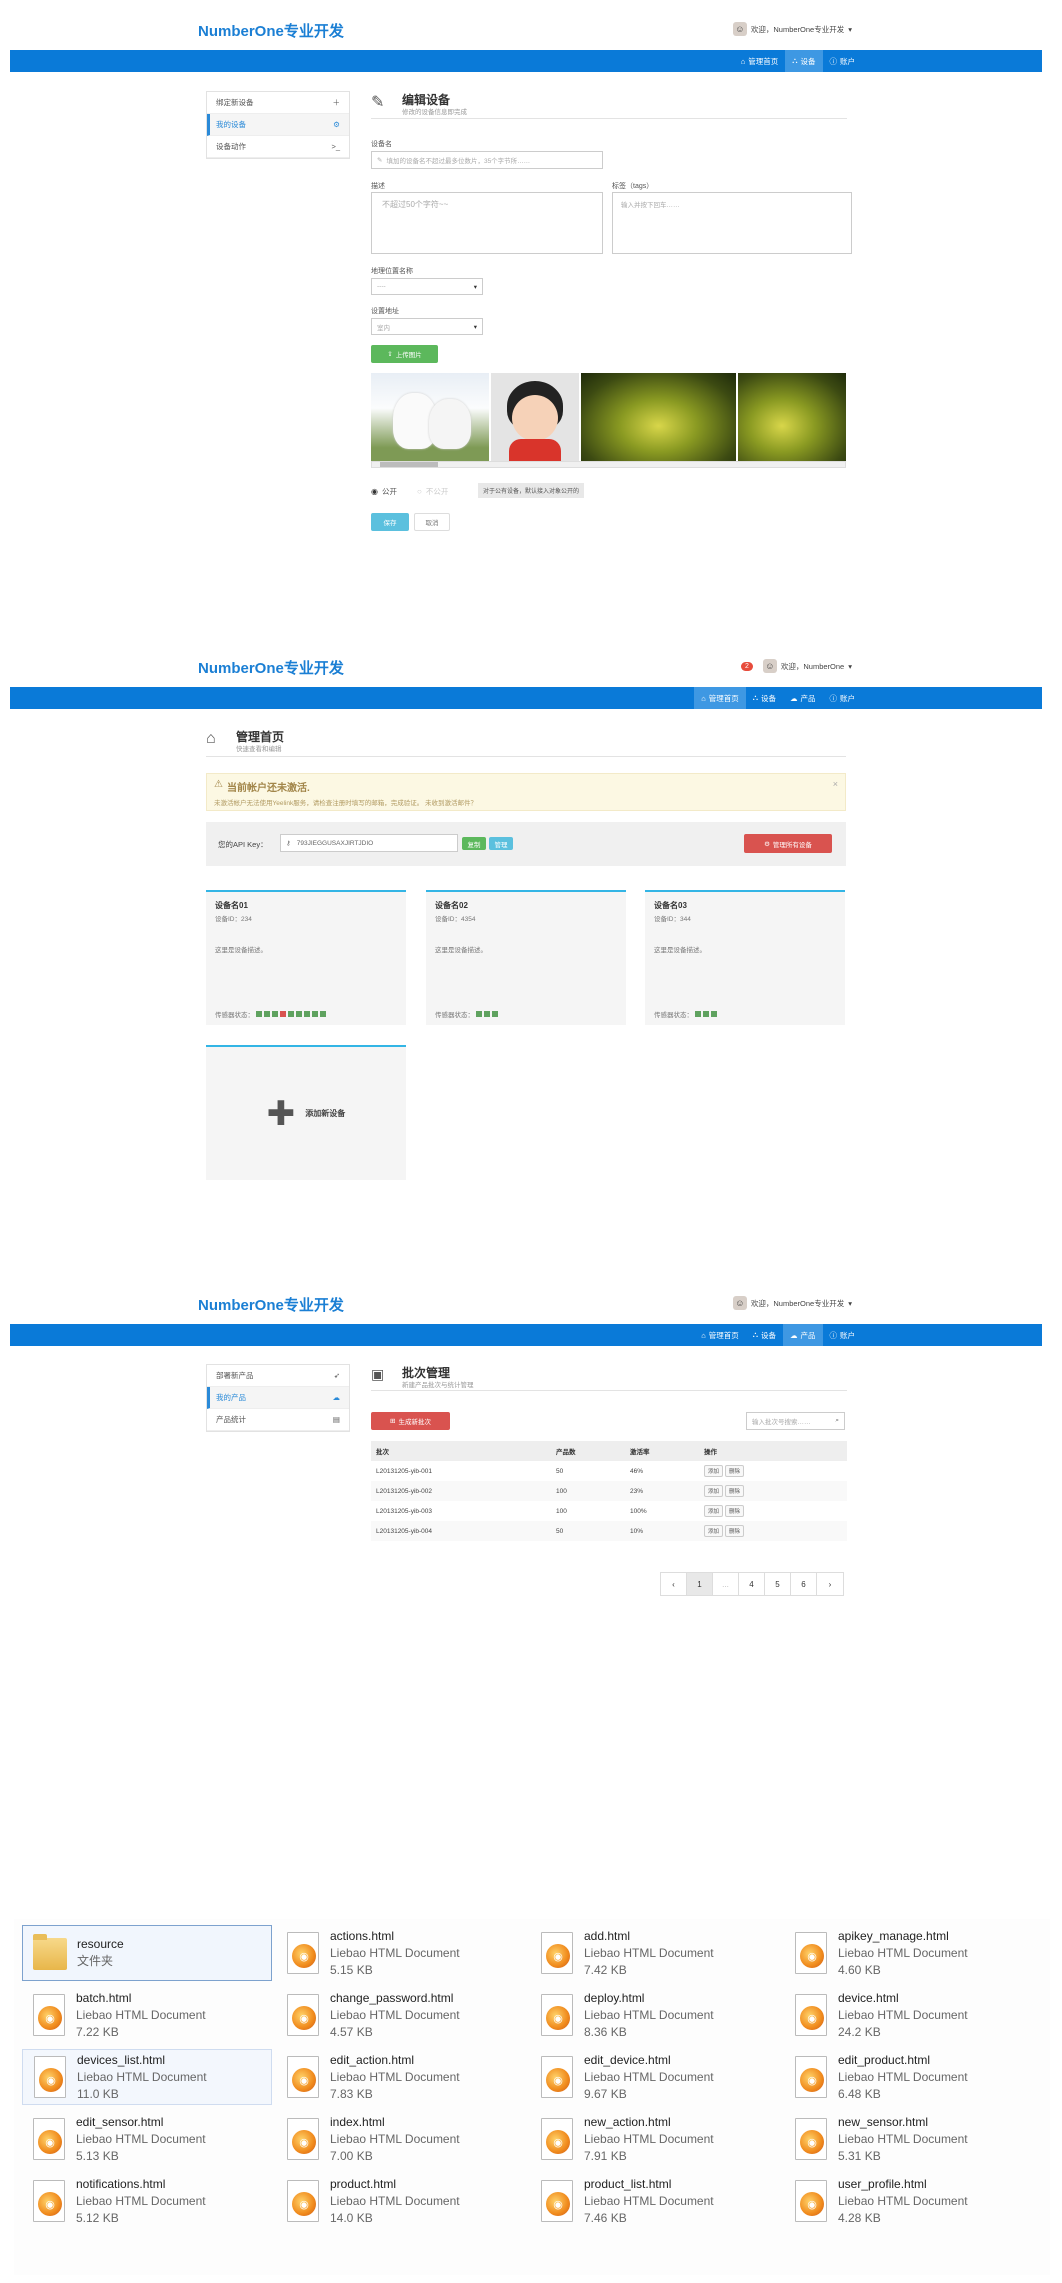 Image resolution: width=1062 pixels, height=2283 pixels. I want to click on private-radio: ○ 不公开, so click(432, 491).